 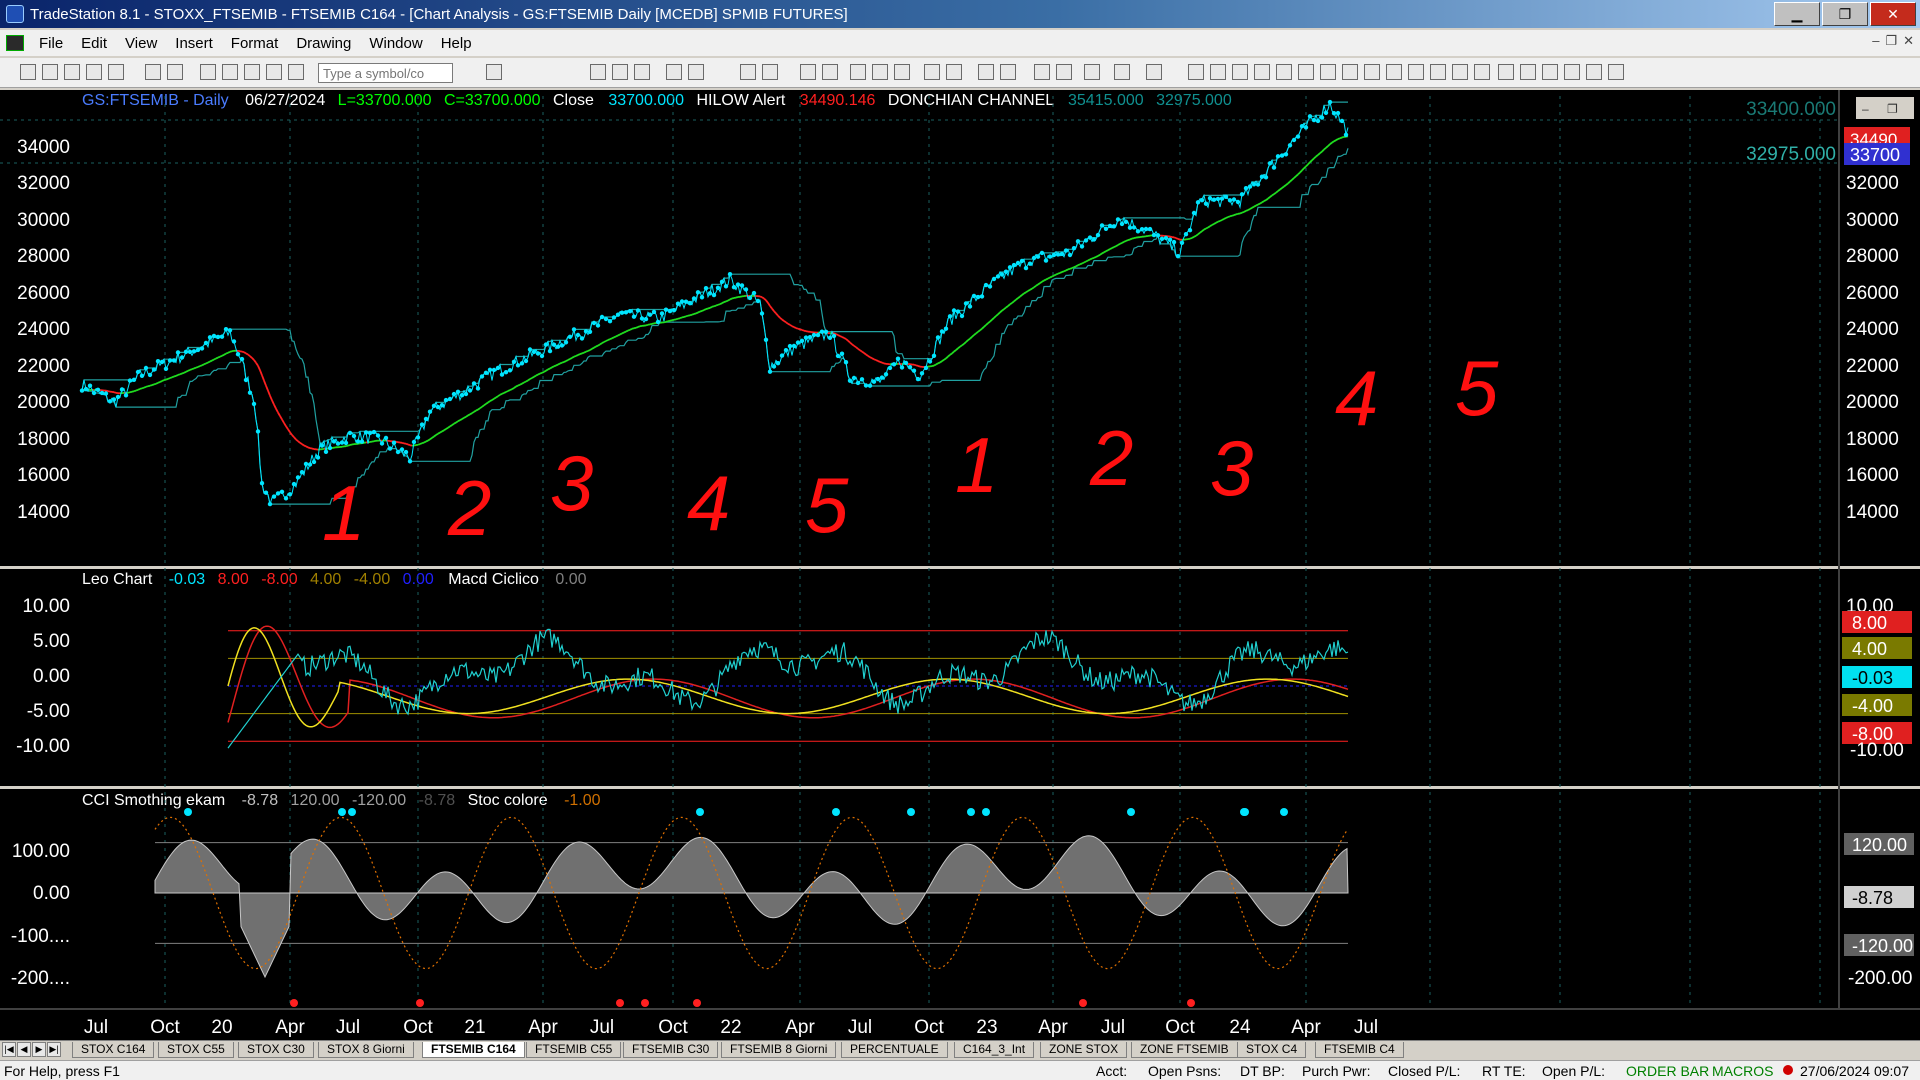 I want to click on menu-format: Format, so click(x=255, y=43).